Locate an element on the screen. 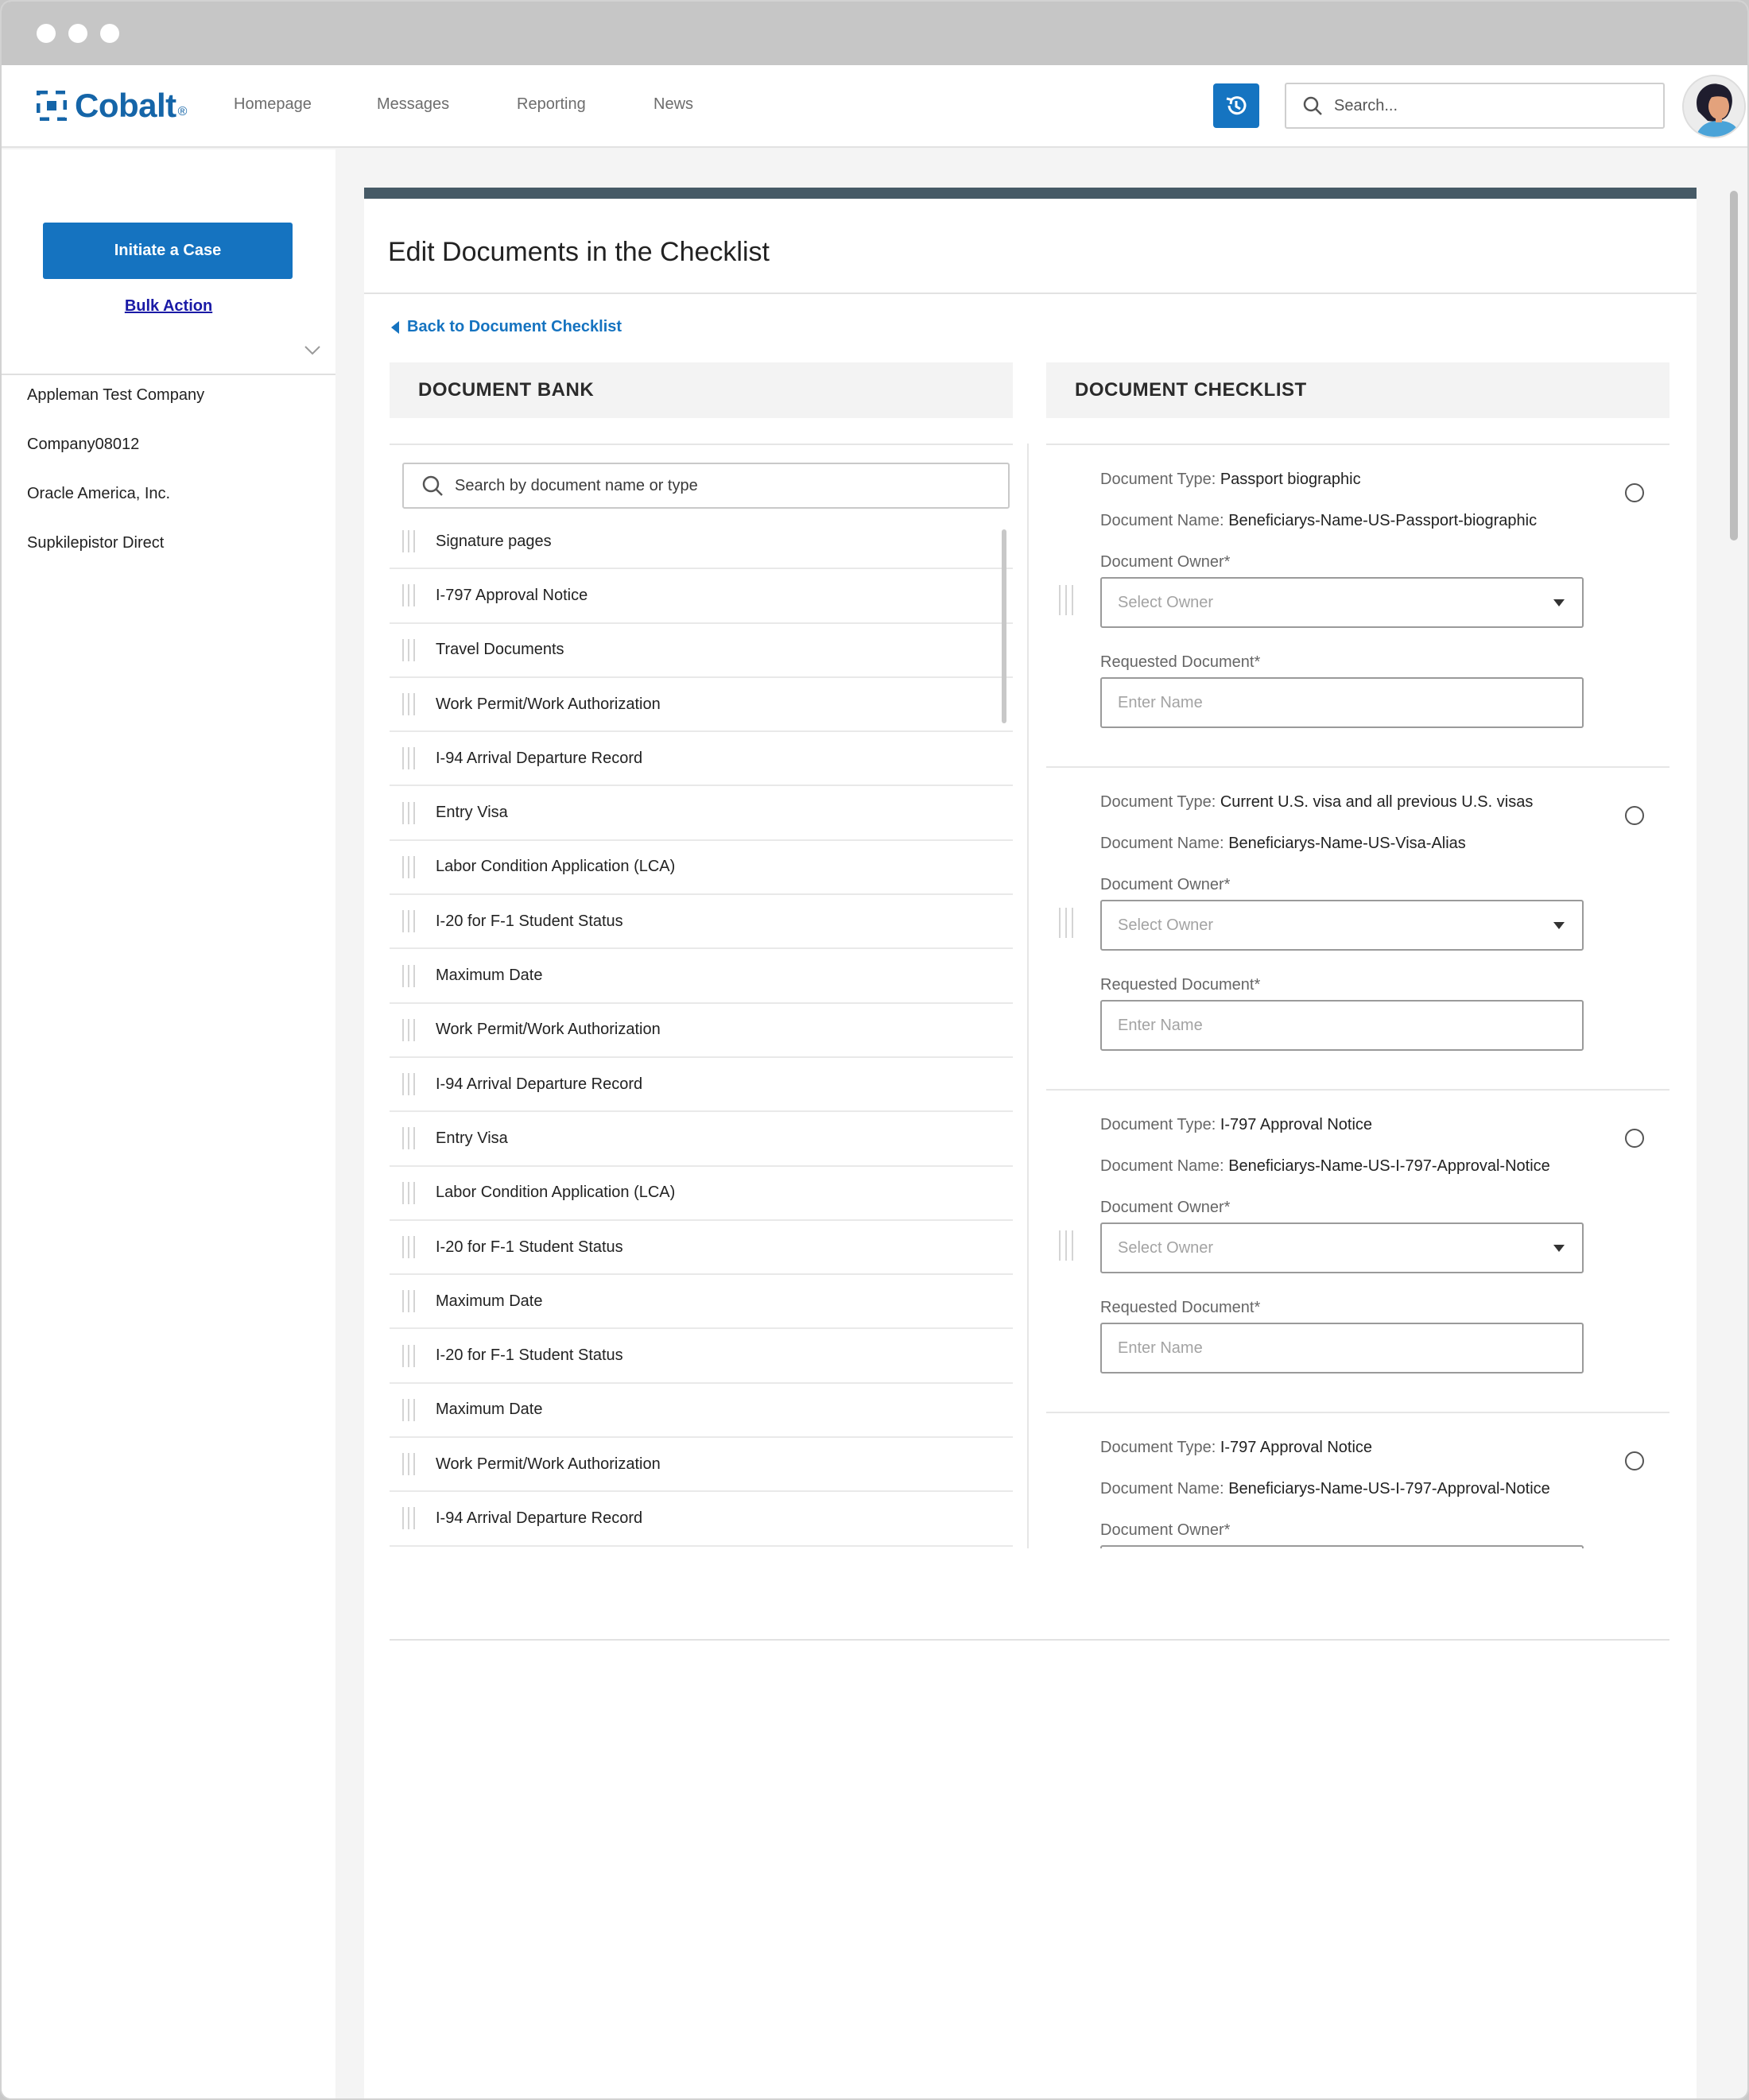 This screenshot has height=2100, width=1749. history-button is located at coordinates (1236, 106).